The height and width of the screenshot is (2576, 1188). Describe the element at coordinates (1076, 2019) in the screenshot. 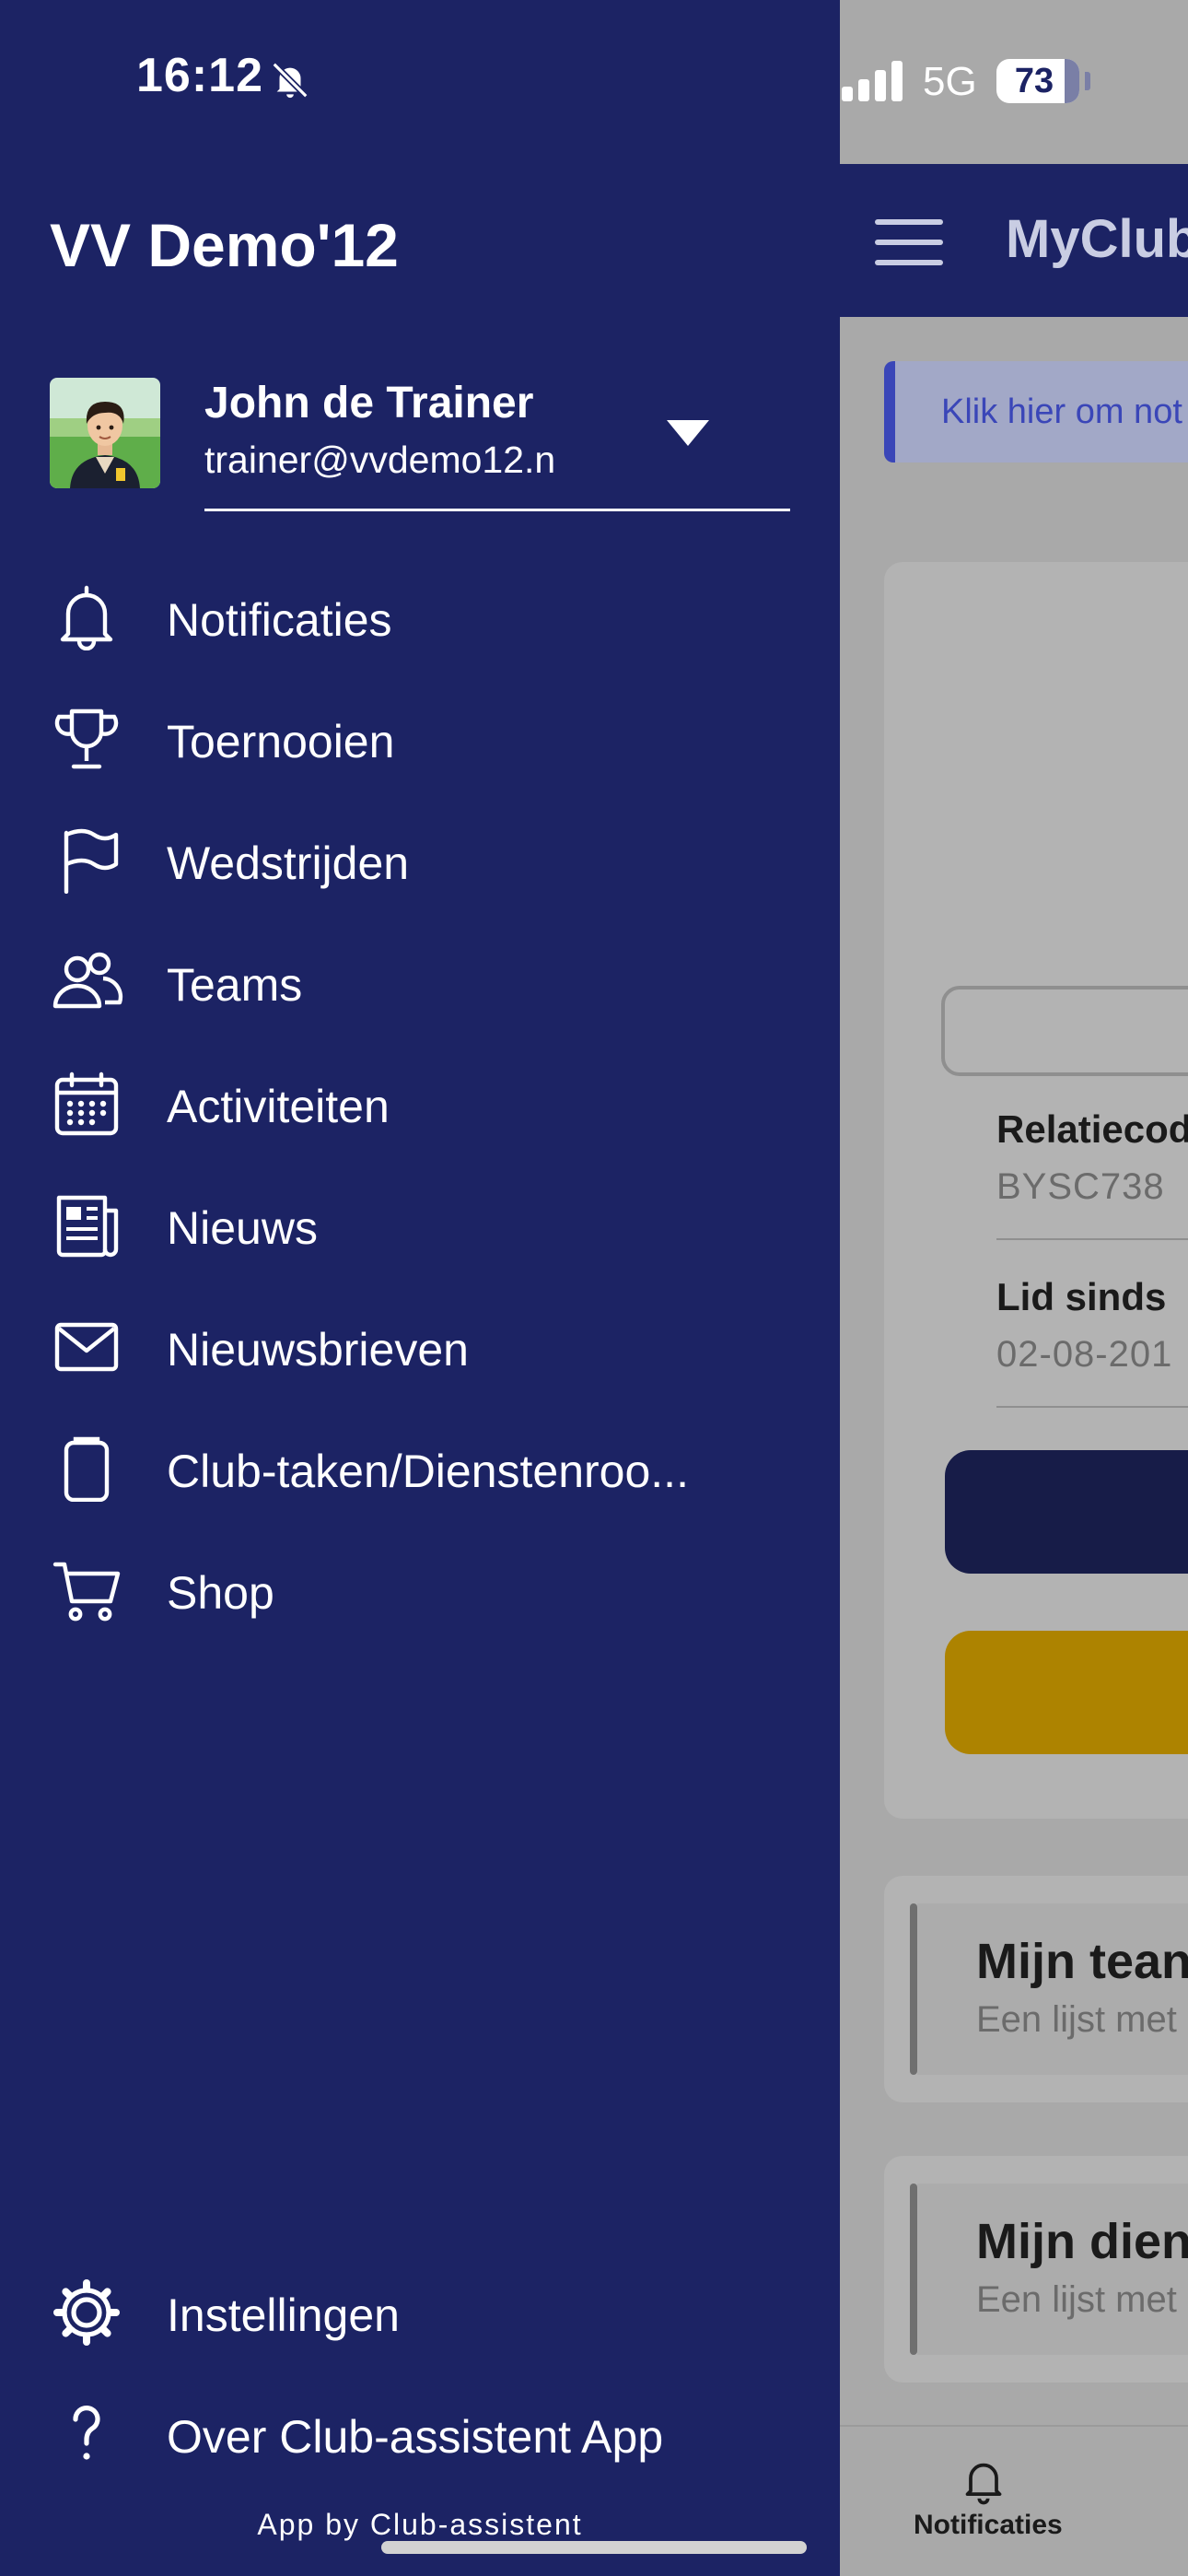

I see `my-teams-subtitle: Een lijst met` at that location.